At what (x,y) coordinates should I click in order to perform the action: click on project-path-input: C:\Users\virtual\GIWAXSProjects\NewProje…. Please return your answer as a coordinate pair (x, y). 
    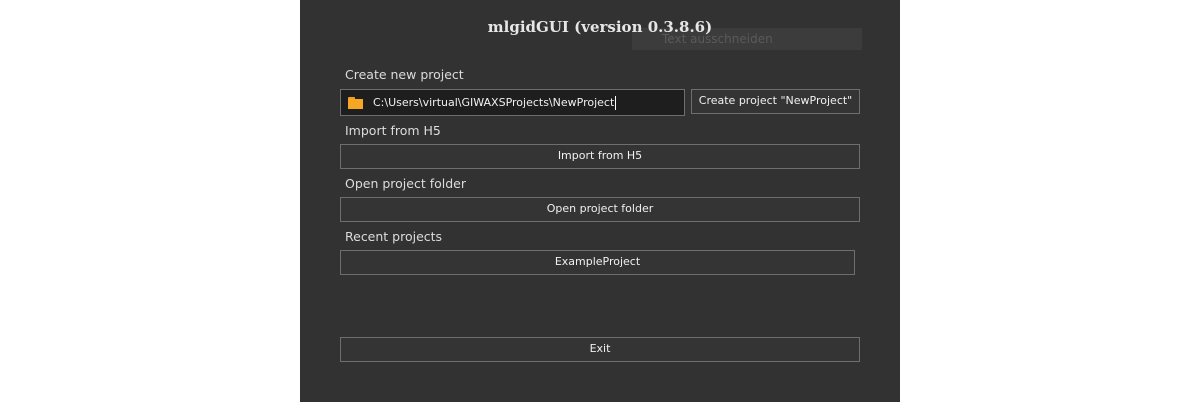
    Looking at the image, I should click on (512, 102).